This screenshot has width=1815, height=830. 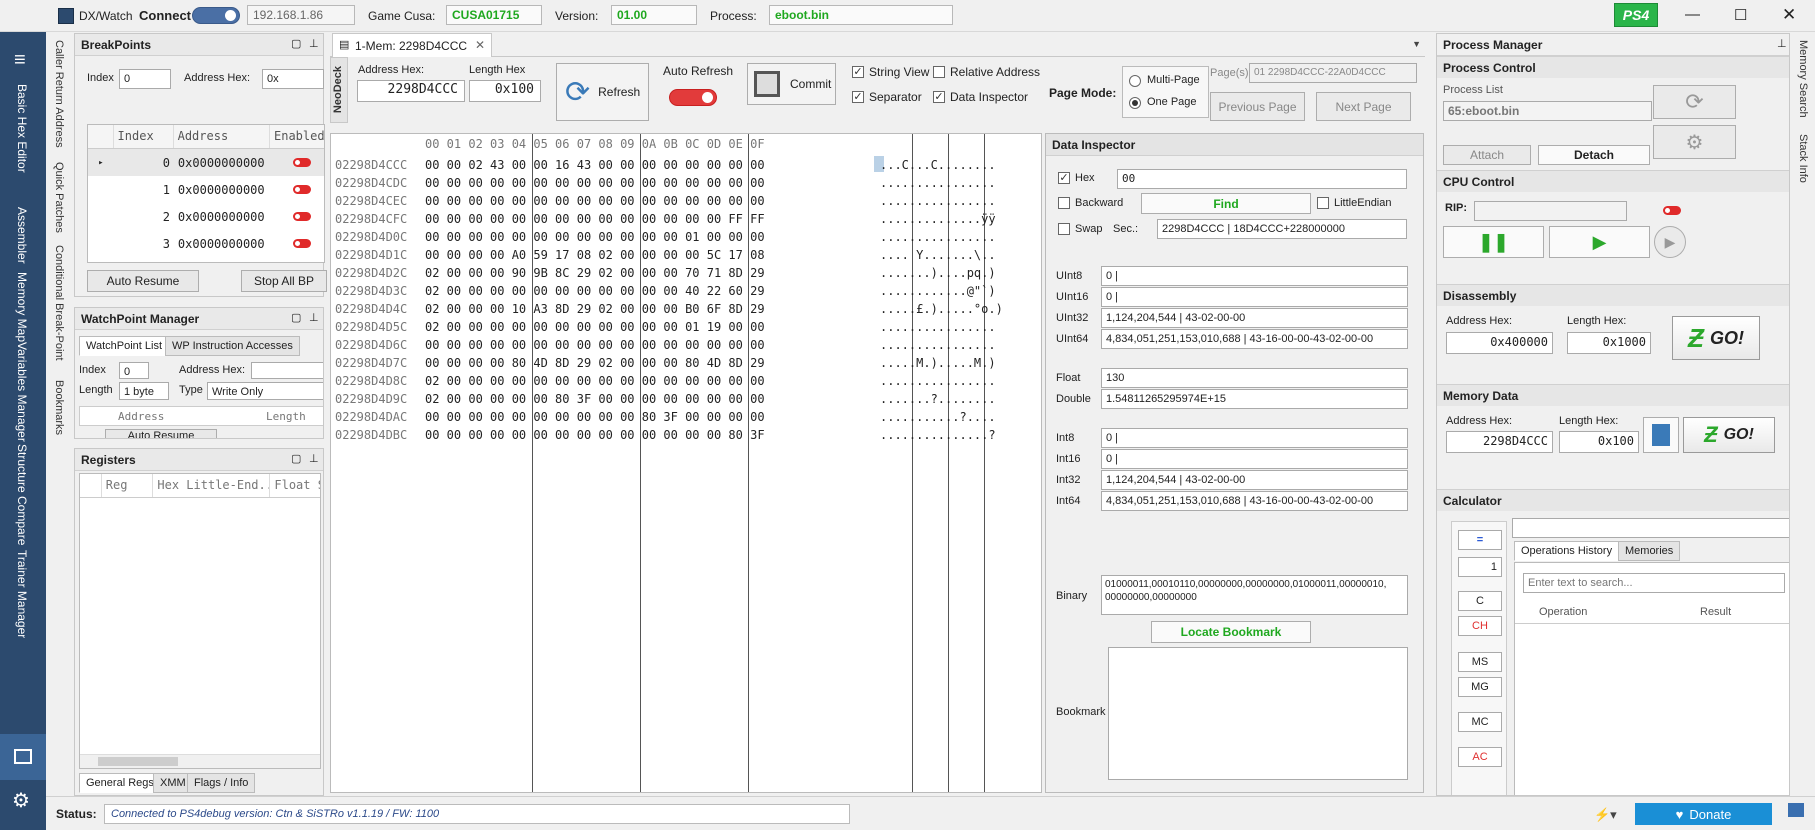 What do you see at coordinates (890, 72) in the screenshot?
I see `string-view-checkbox: String View` at bounding box center [890, 72].